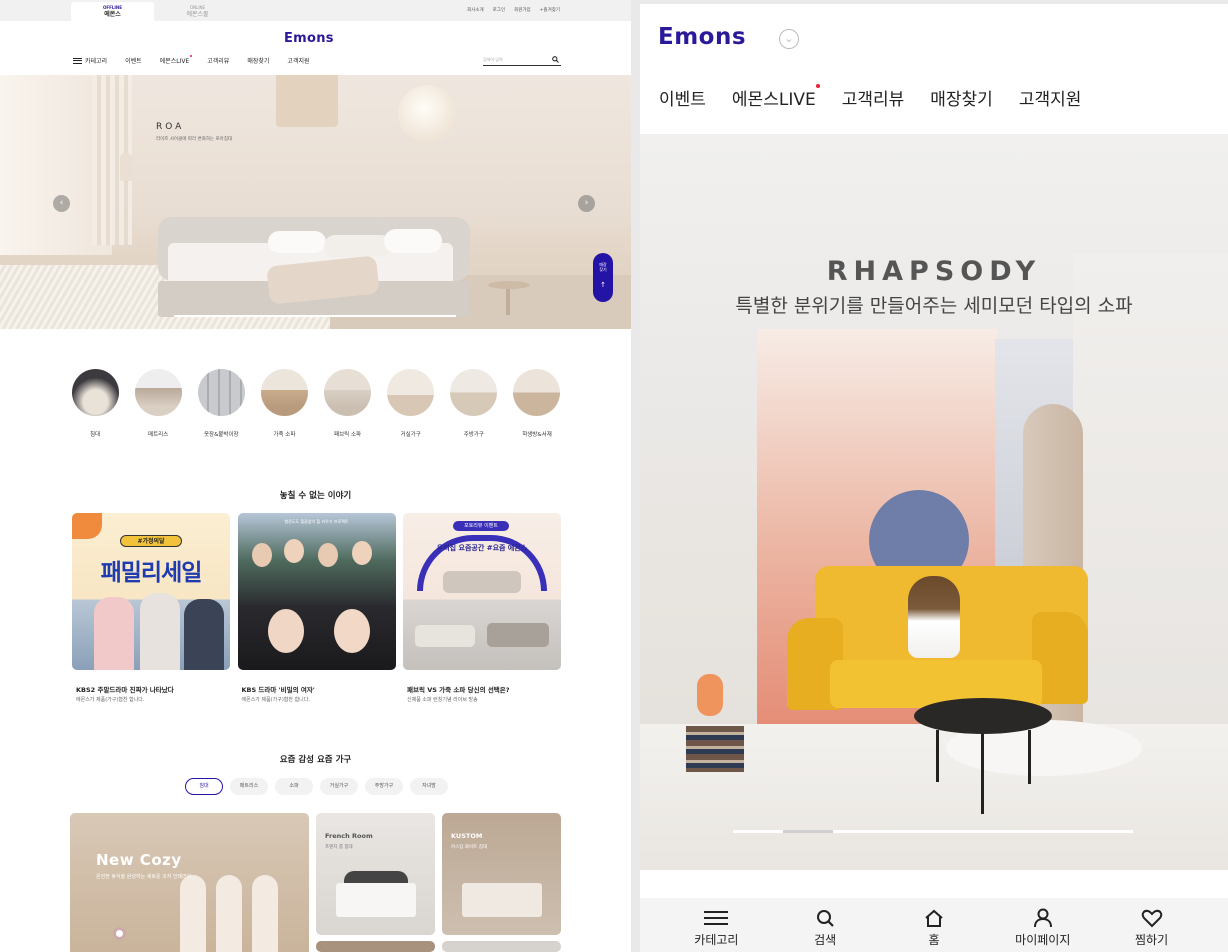 This screenshot has height=952, width=1228. Describe the element at coordinates (789, 39) in the screenshot. I see `chevron-down-icon: ⌄` at that location.